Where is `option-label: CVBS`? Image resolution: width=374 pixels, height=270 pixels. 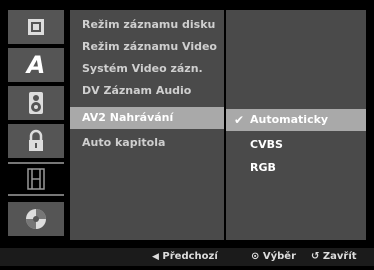 option-label: CVBS is located at coordinates (266, 144).